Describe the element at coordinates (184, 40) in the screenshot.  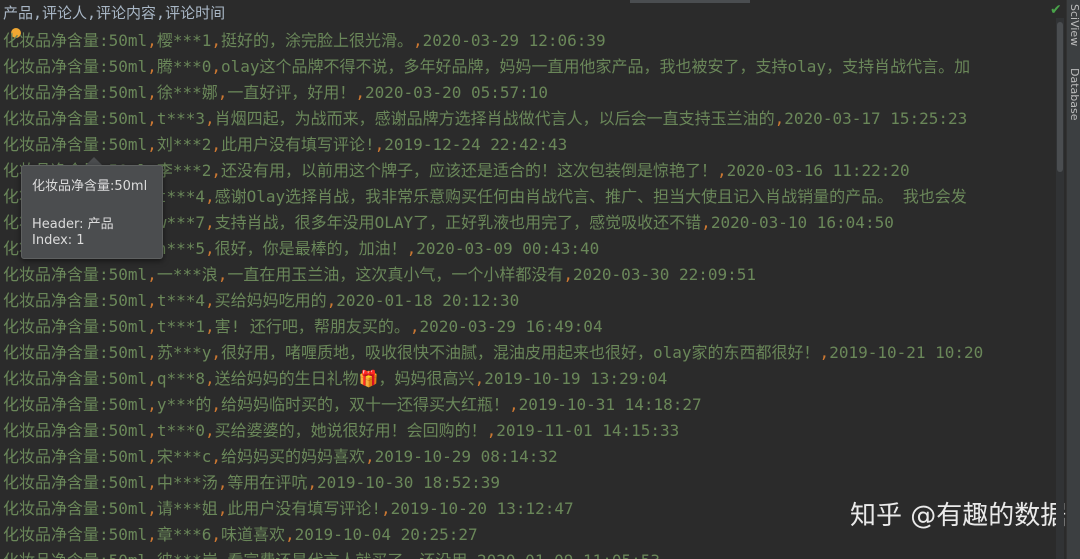
I see `cell-user: 樱***1` at that location.